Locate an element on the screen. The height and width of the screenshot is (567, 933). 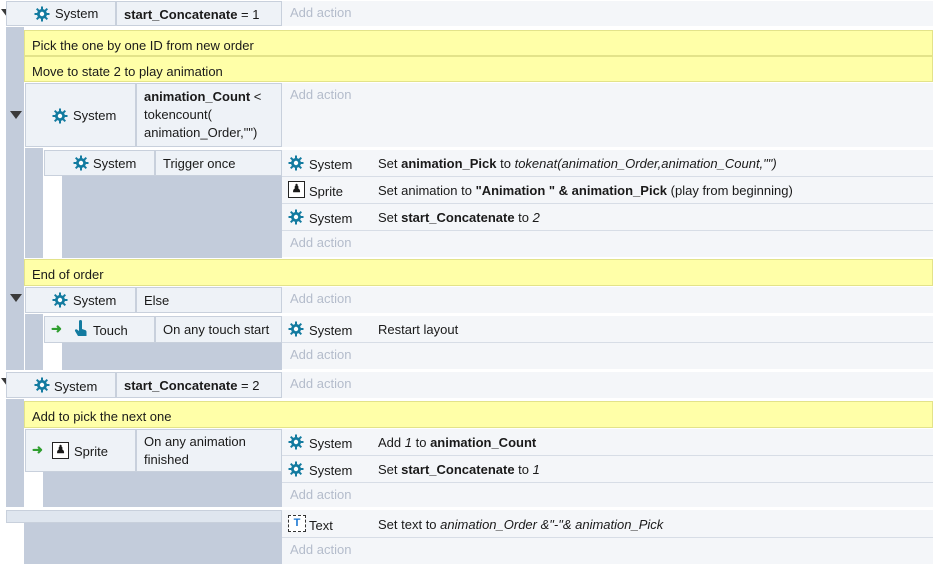
action-object: Sprite is located at coordinates (326, 191).